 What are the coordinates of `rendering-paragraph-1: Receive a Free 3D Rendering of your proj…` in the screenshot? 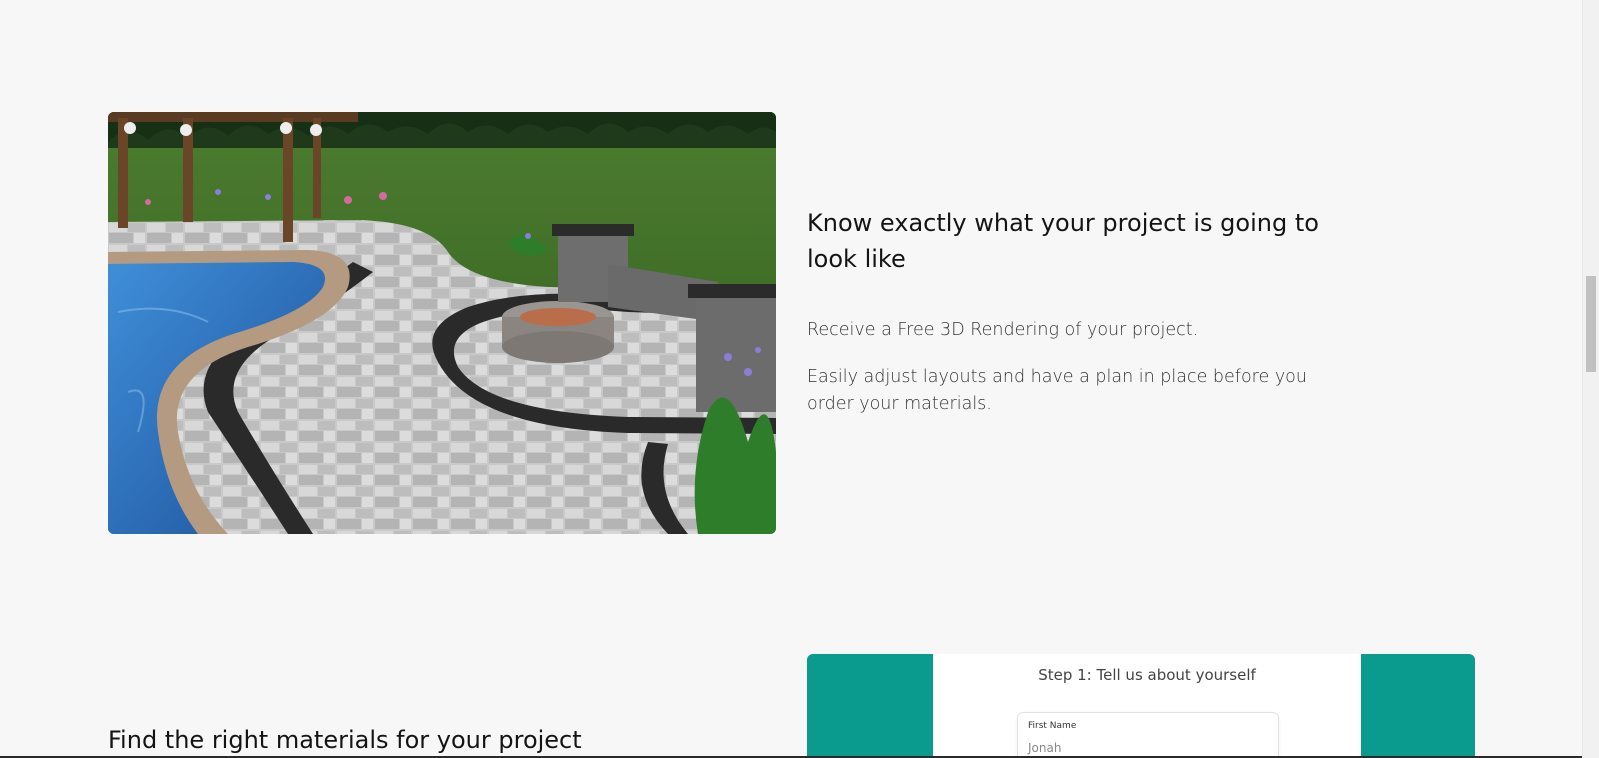 It's located at (1003, 330).